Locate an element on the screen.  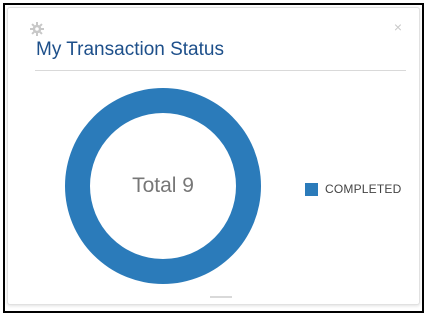
chart-legend: COMPLETED is located at coordinates (353, 189).